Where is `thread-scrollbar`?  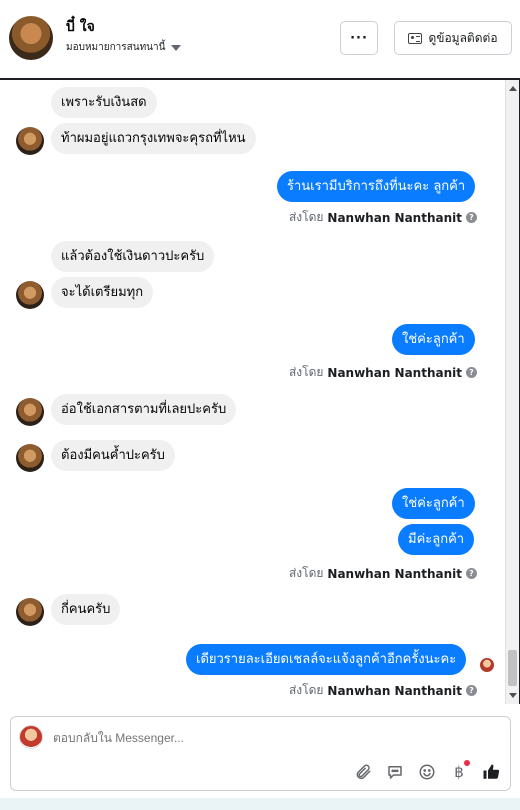 thread-scrollbar is located at coordinates (512, 392).